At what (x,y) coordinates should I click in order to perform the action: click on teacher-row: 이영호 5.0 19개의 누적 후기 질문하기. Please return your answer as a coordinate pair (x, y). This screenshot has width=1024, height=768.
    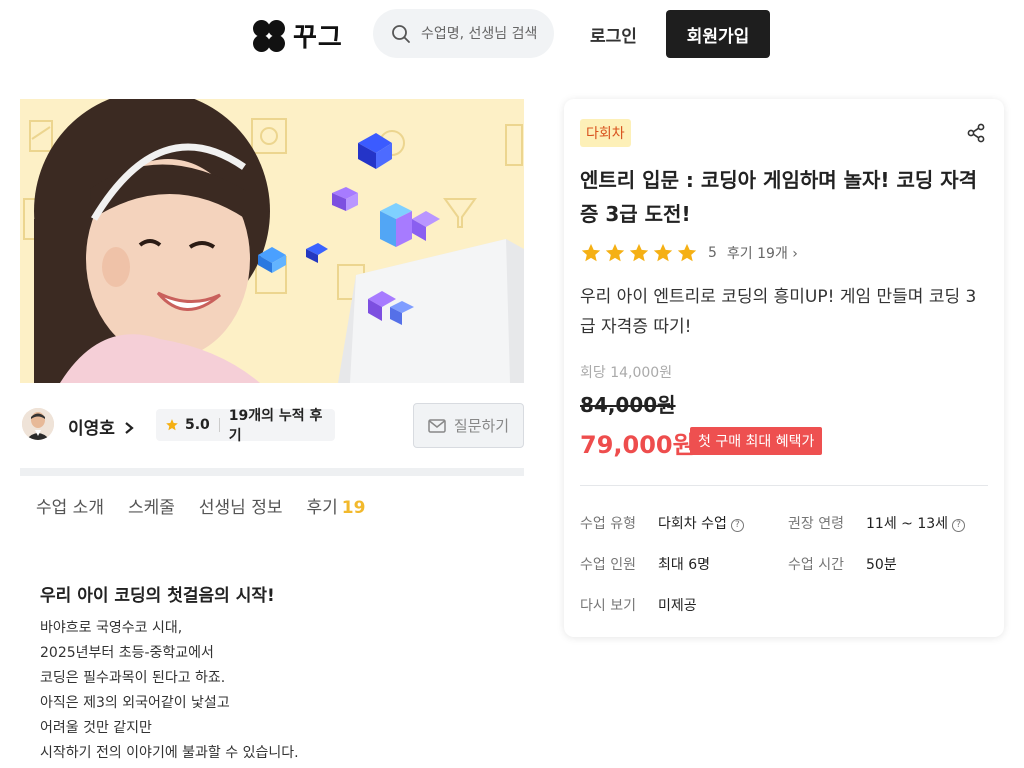
    Looking at the image, I should click on (272, 426).